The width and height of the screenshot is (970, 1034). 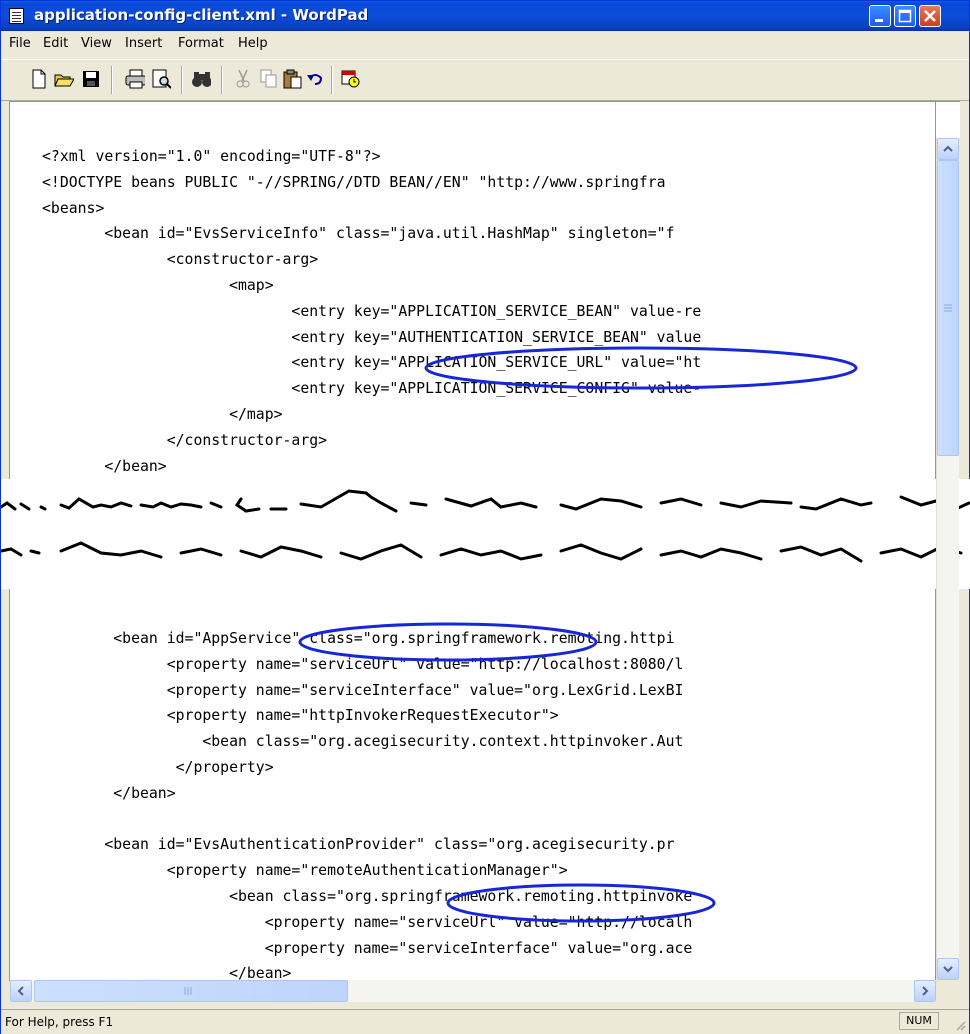 I want to click on chevron-down-icon, so click(x=948, y=969).